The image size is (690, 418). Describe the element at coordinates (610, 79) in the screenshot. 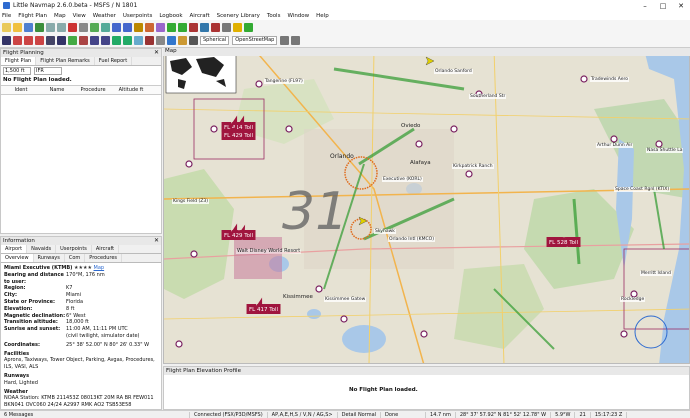

I see `map-label: Tradewinds Aero` at that location.